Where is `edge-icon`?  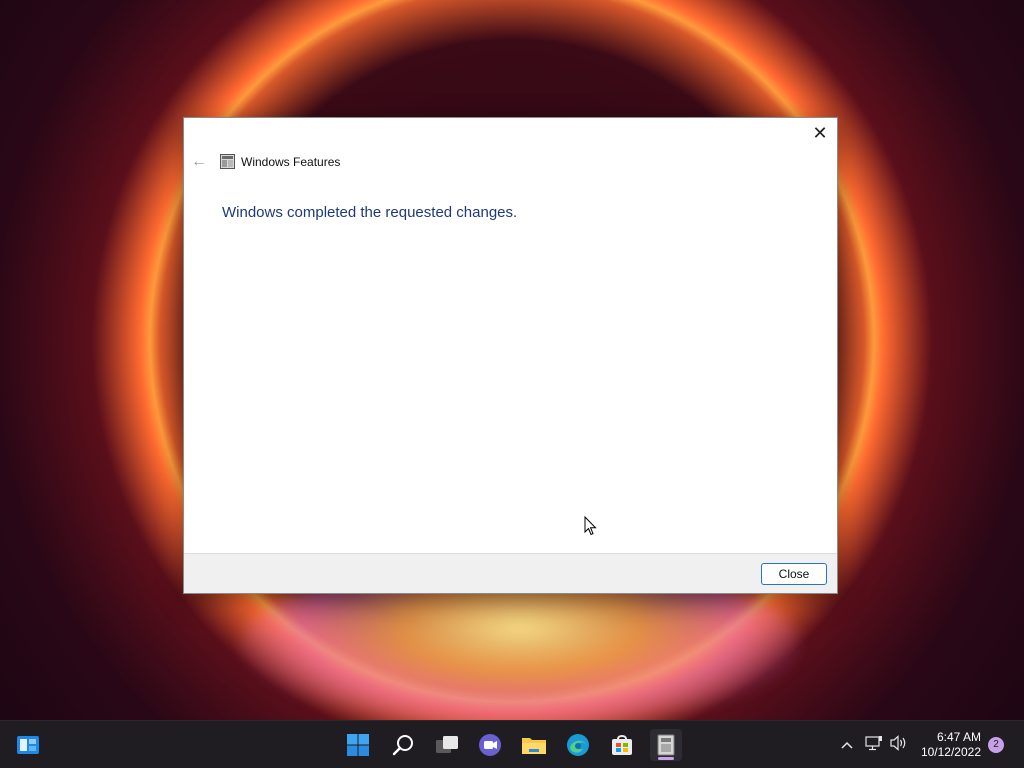
edge-icon is located at coordinates (578, 745).